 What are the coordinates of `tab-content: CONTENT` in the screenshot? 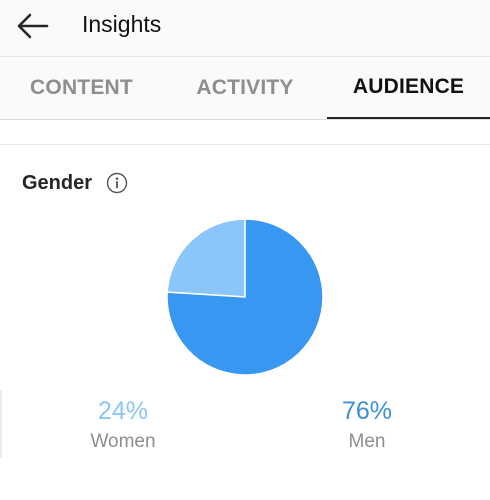 It's located at (81, 88).